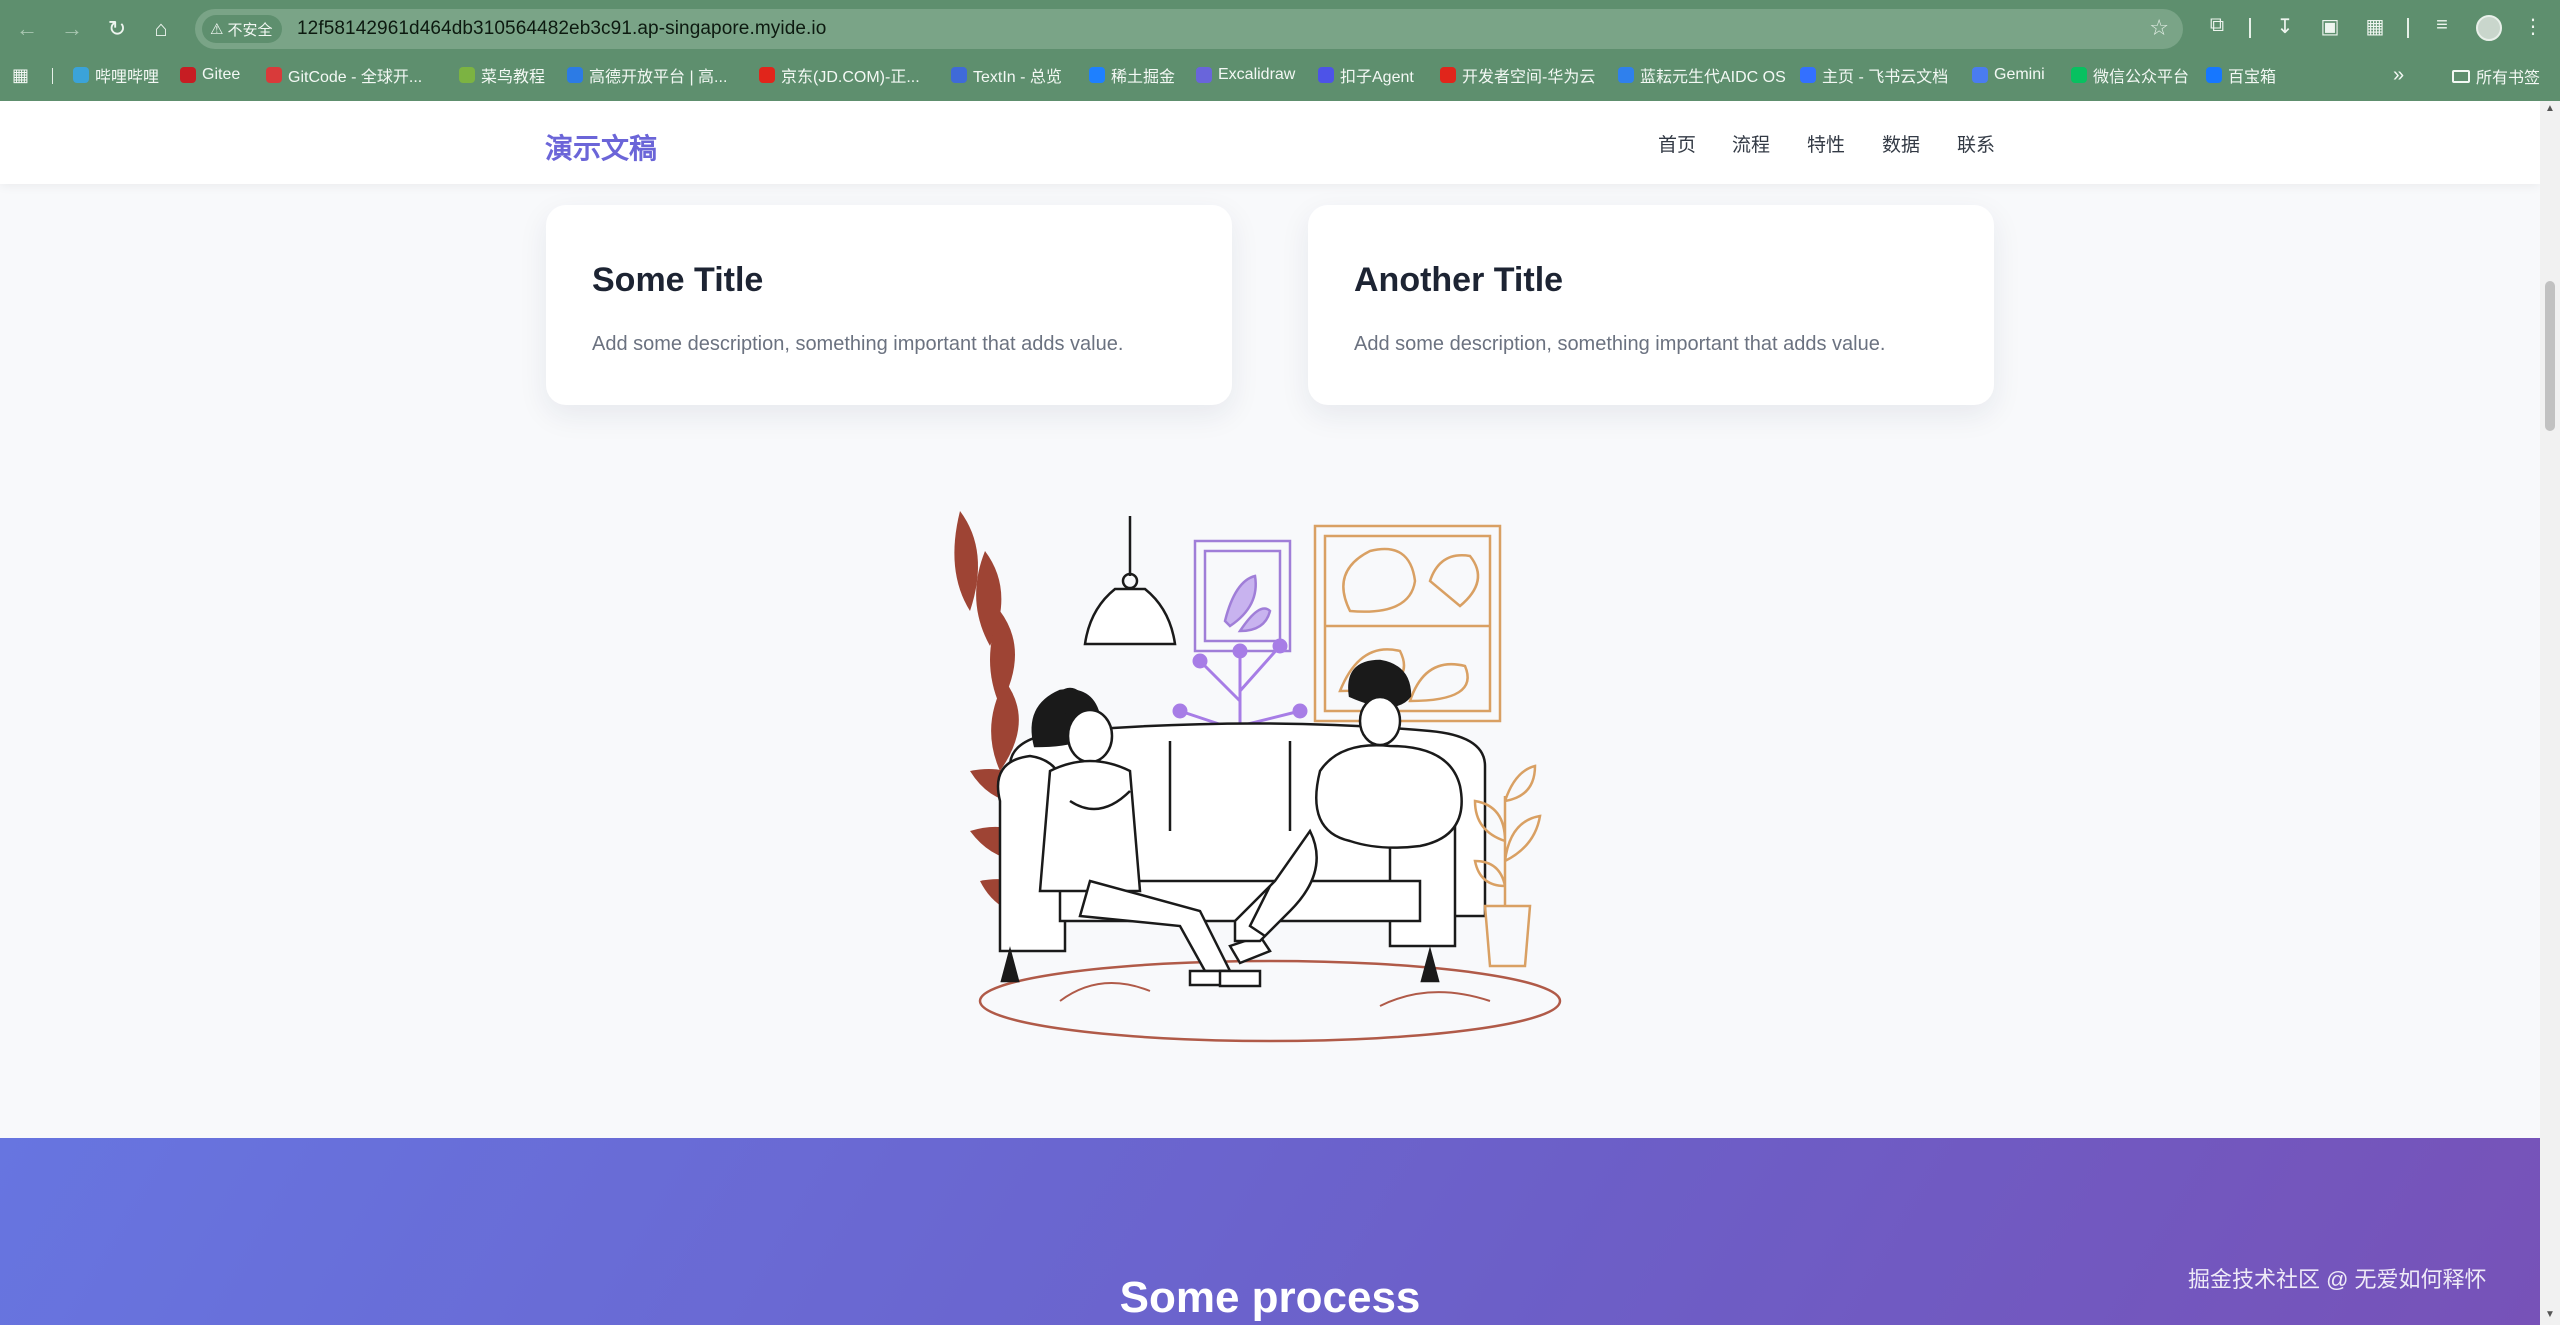 The height and width of the screenshot is (1325, 2560). I want to click on all-bookmarks-button: 所有书签, so click(2496, 76).